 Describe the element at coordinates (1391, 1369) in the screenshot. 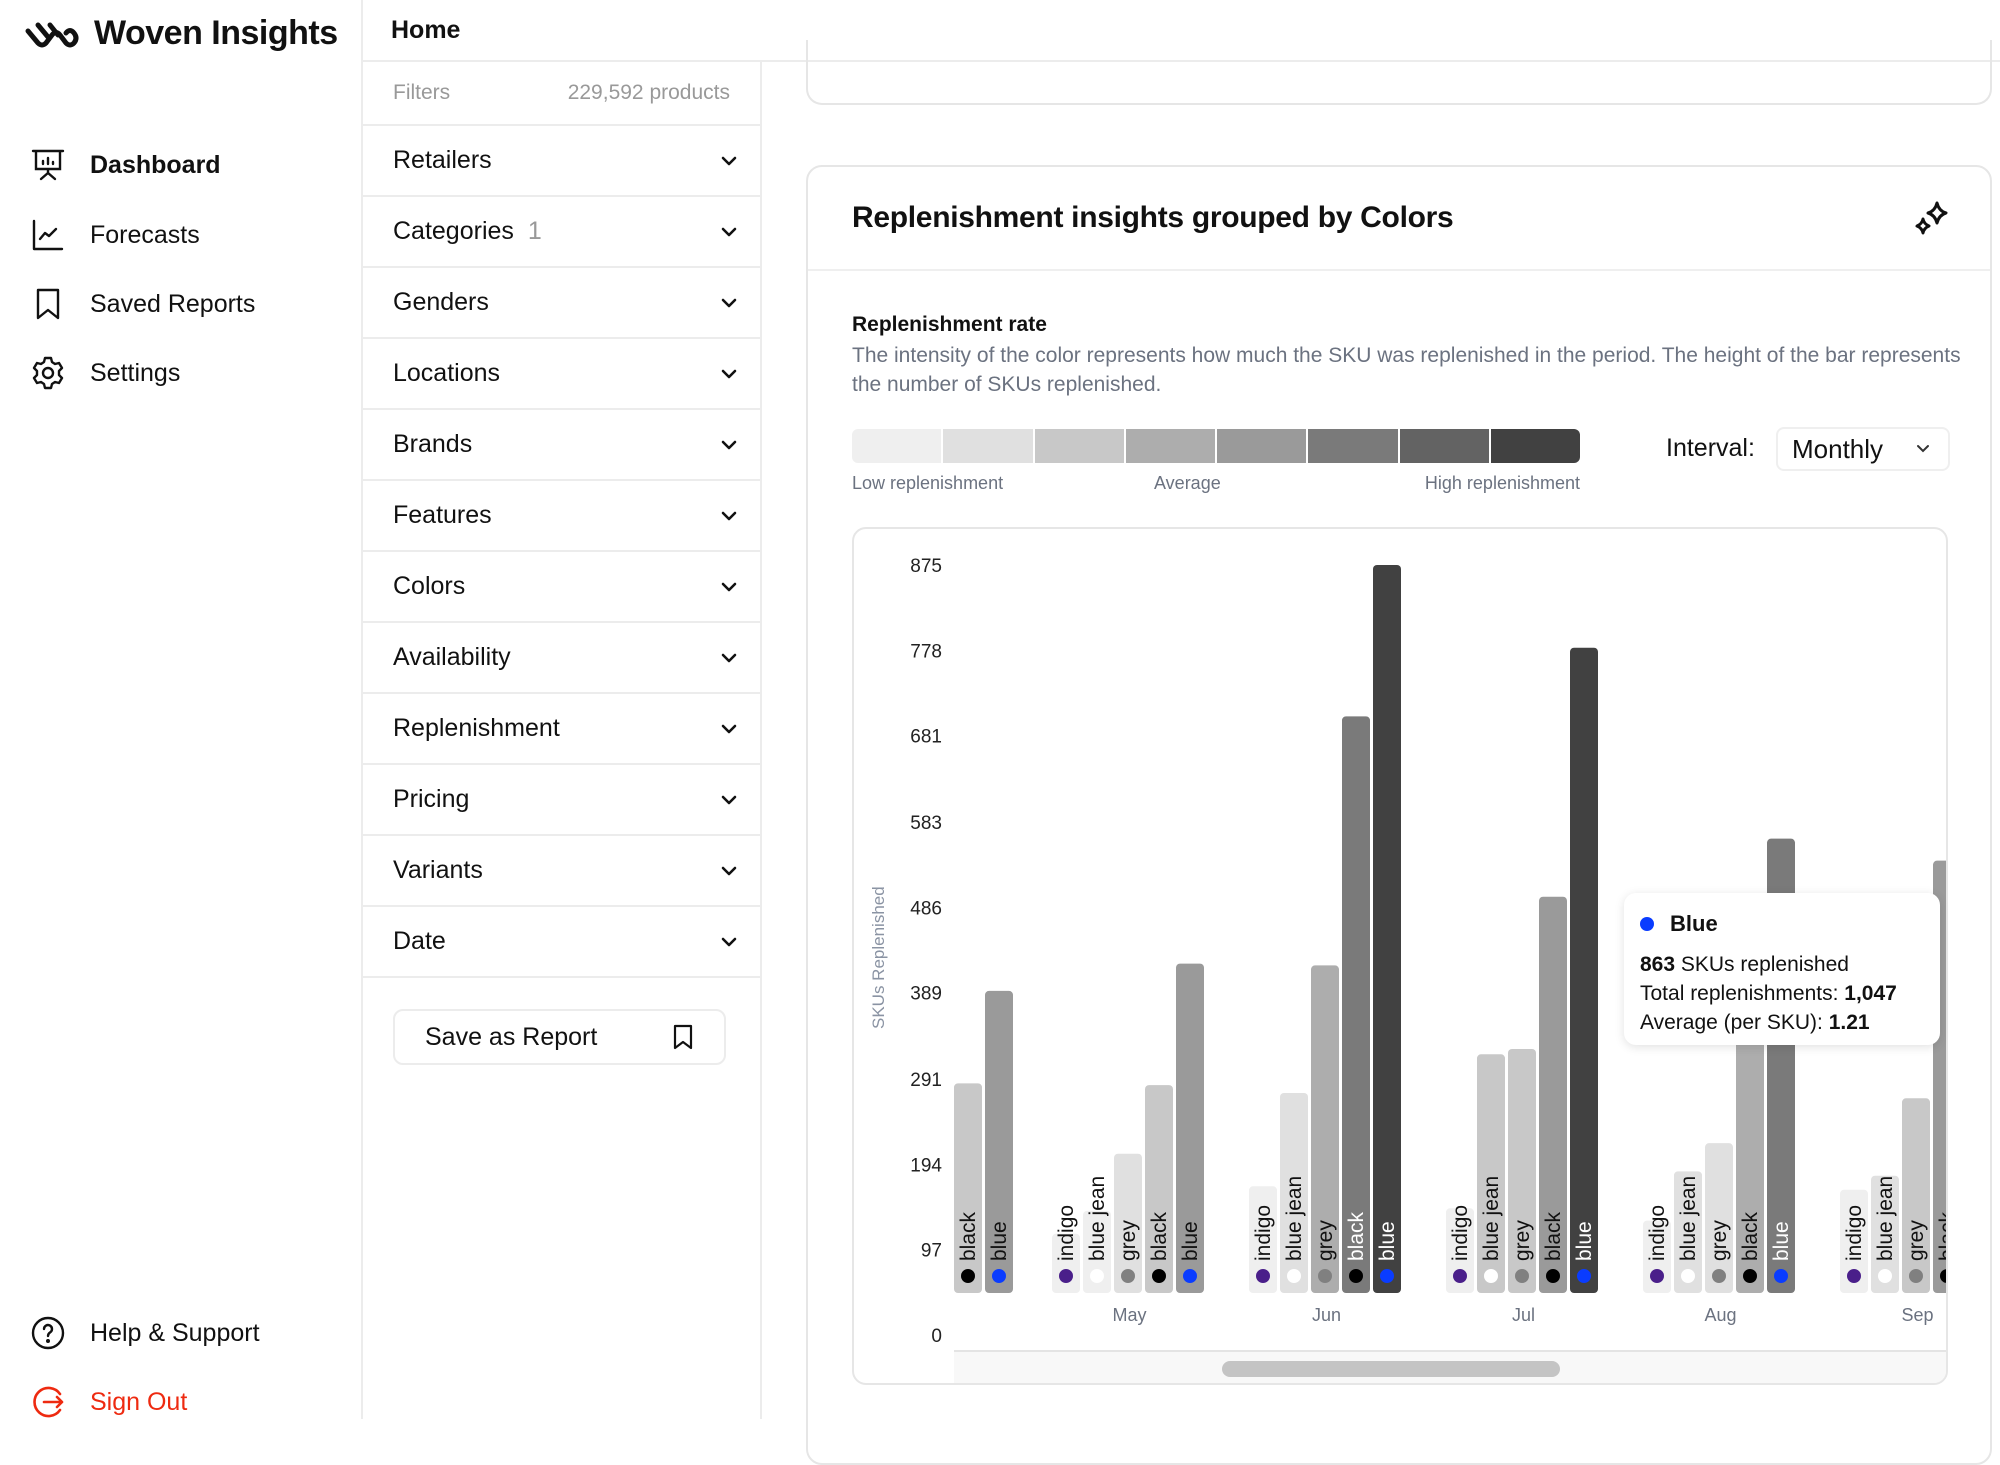

I see `scrollbar-thumb` at that location.